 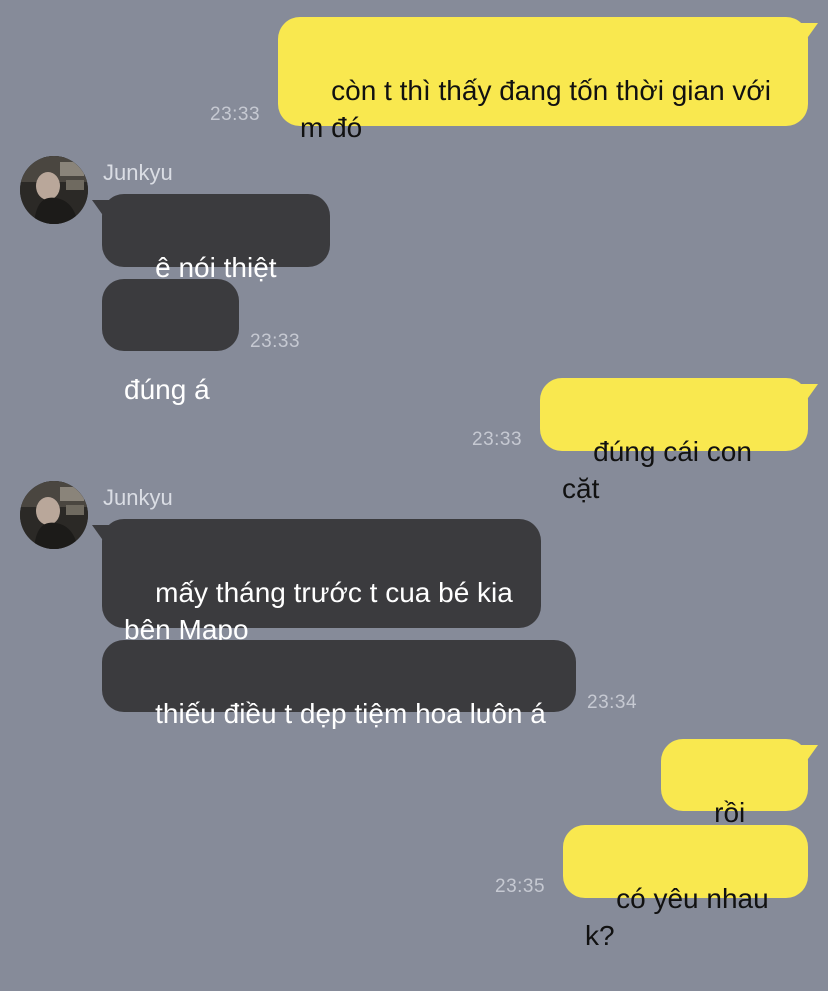 I want to click on message-timestamp: 23:34, so click(x=612, y=702).